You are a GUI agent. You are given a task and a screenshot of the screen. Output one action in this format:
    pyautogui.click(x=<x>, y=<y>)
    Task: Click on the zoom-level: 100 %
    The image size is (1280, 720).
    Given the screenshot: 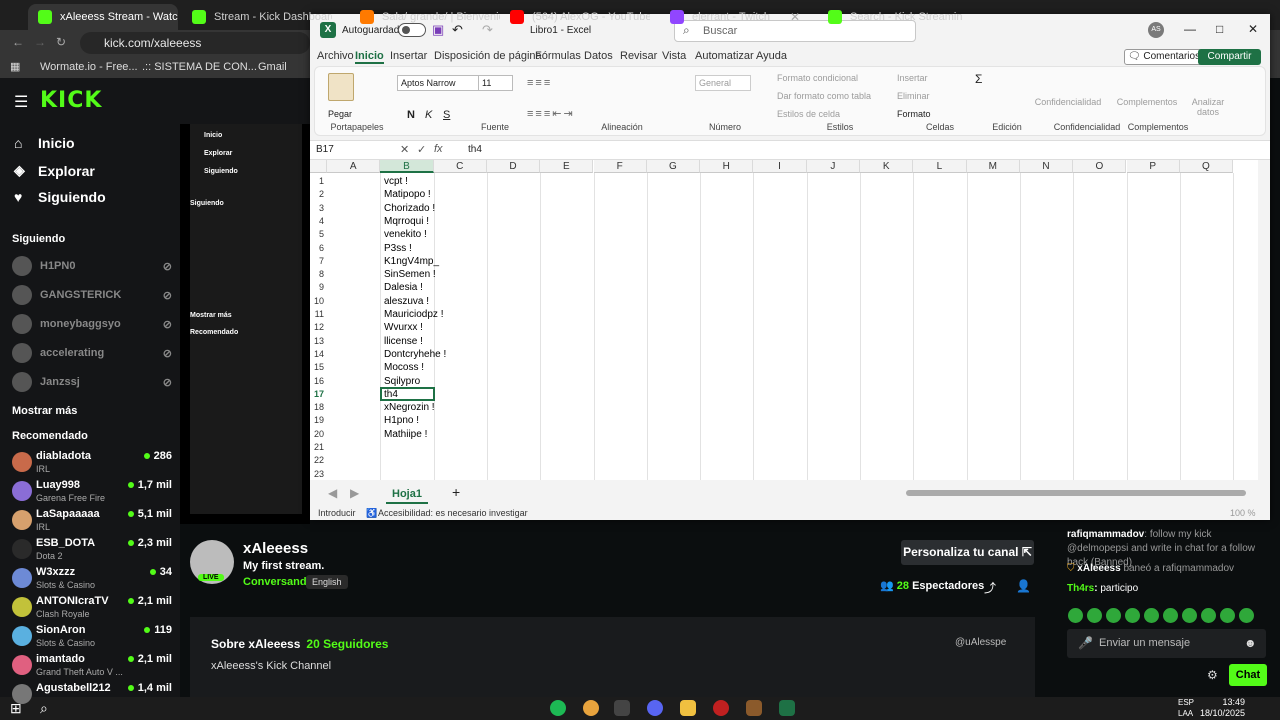 What is the action you would take?
    pyautogui.click(x=1243, y=513)
    